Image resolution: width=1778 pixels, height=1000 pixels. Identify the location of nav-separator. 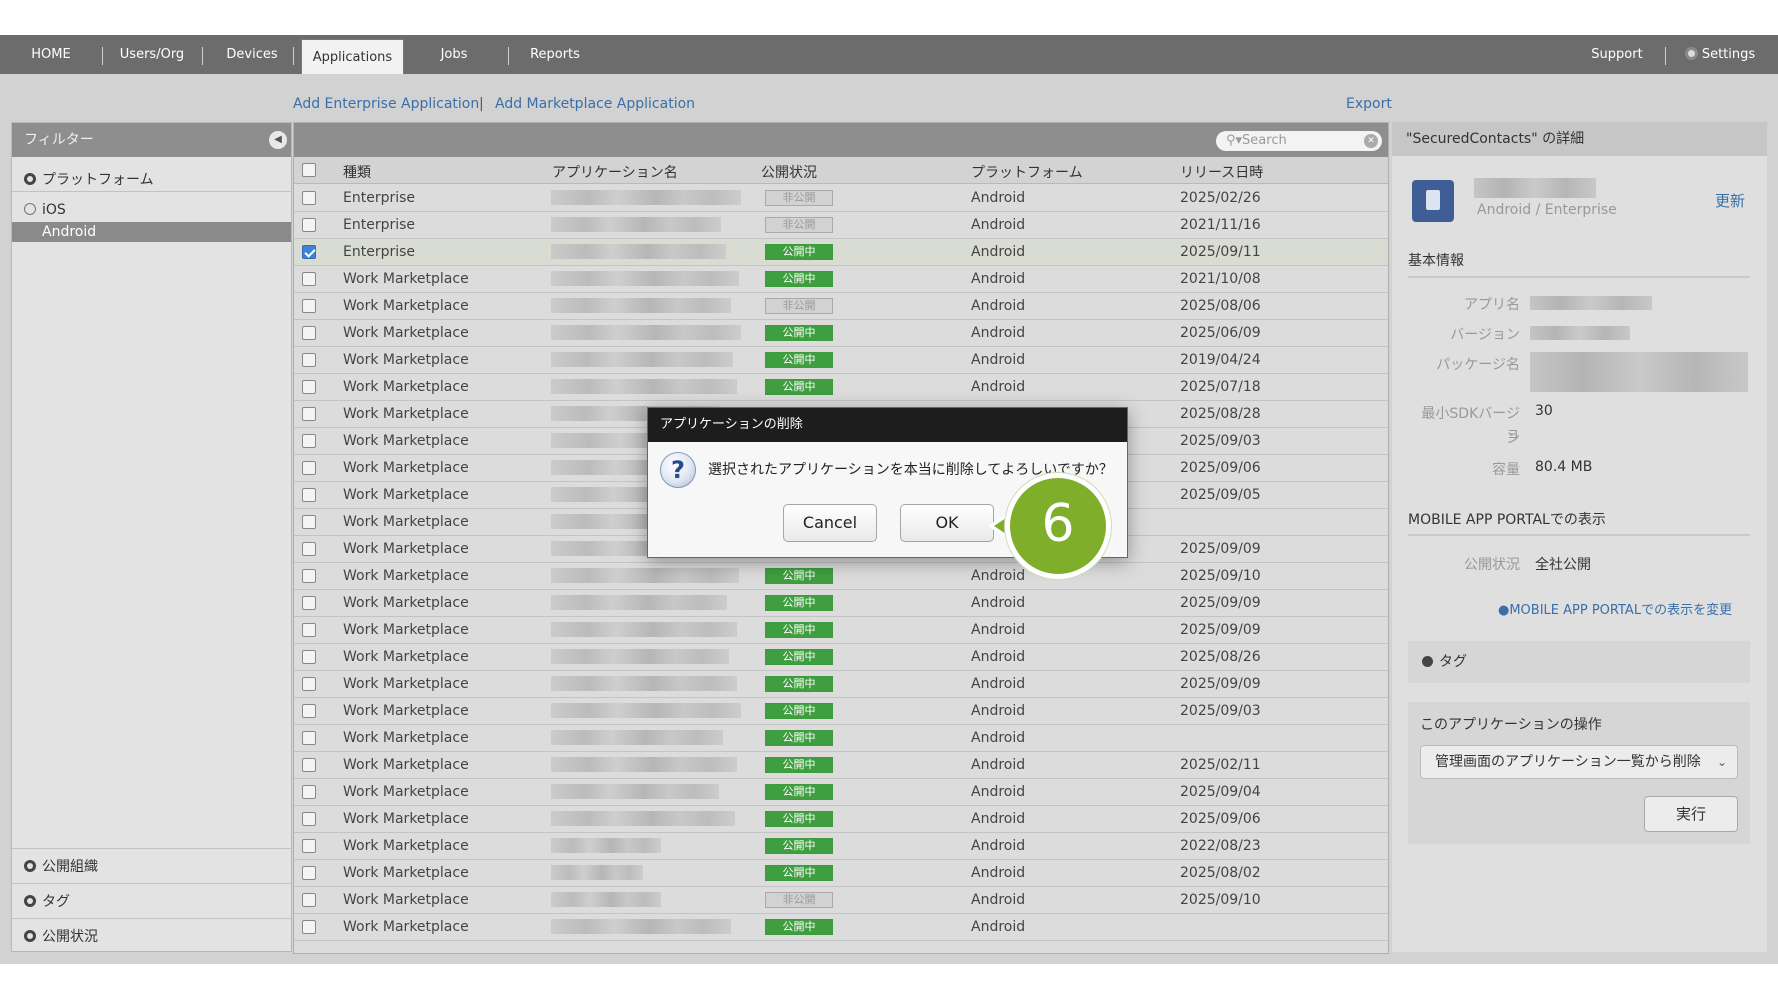
(508, 56).